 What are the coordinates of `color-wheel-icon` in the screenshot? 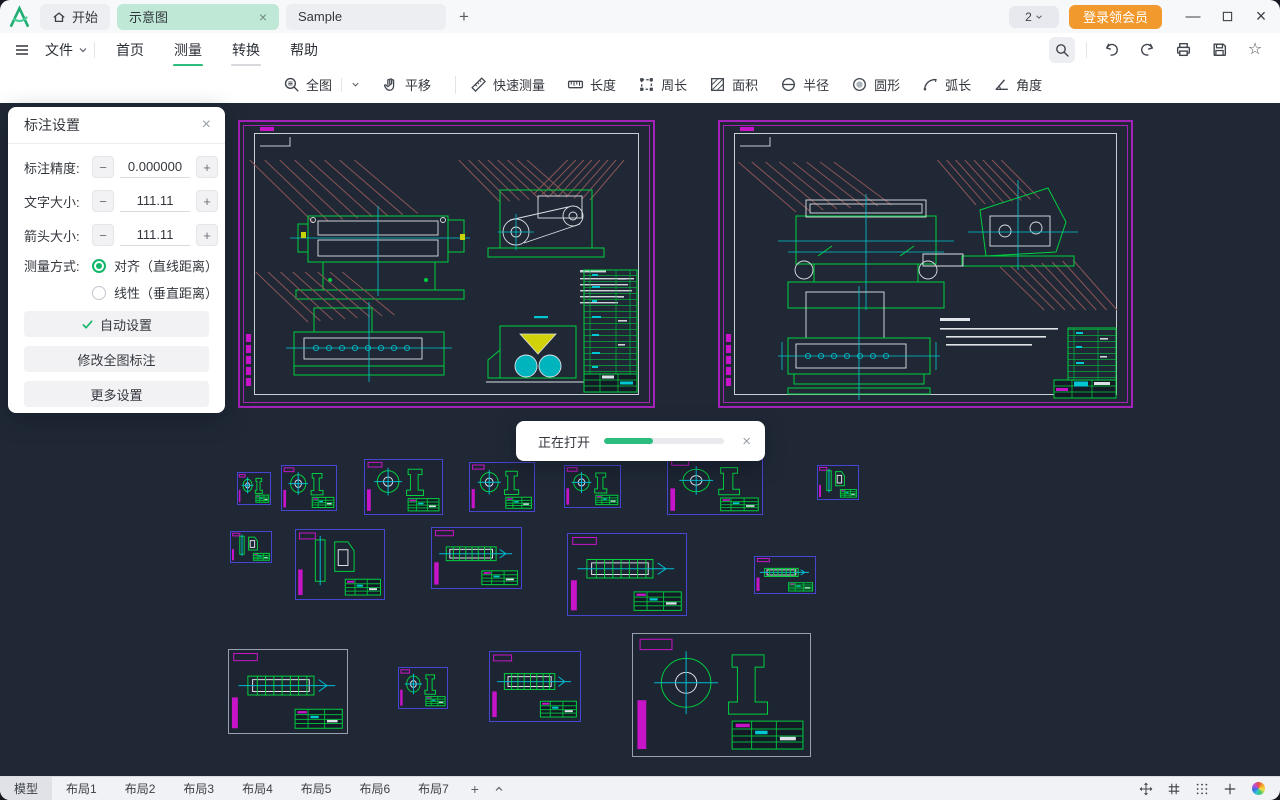 It's located at (1258, 788).